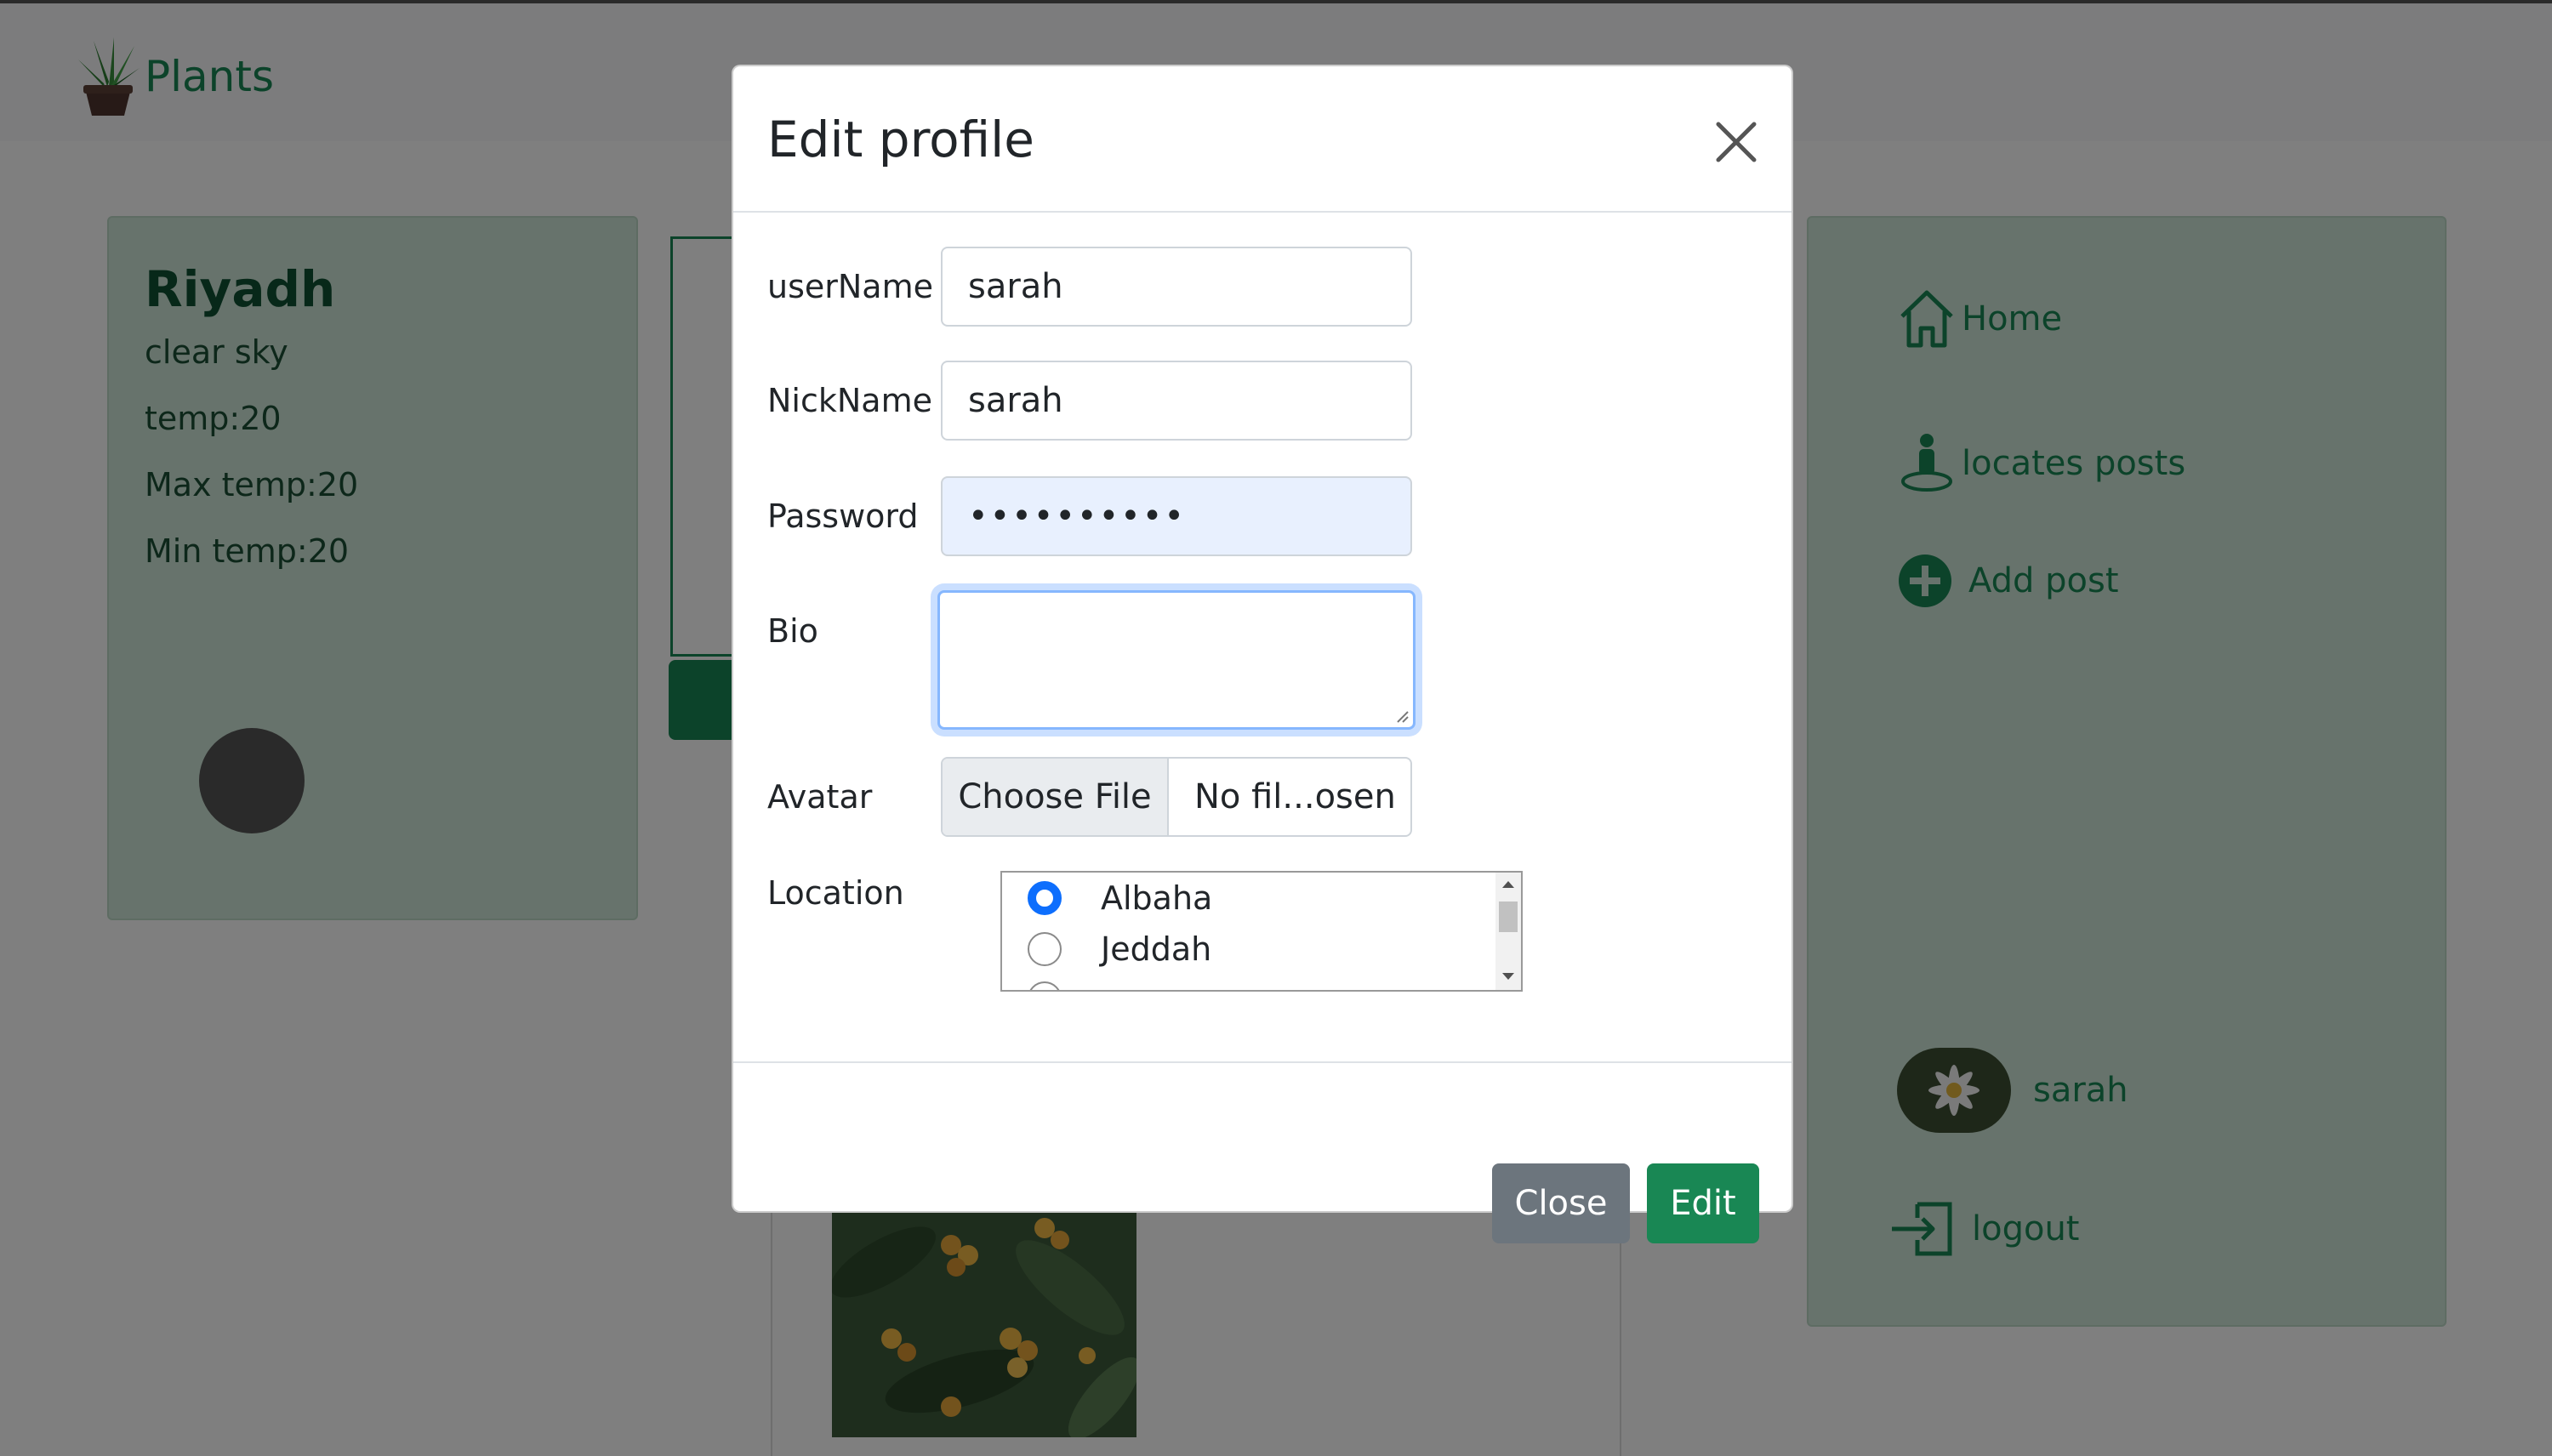  Describe the element at coordinates (1176, 660) in the screenshot. I see `bio-textarea` at that location.